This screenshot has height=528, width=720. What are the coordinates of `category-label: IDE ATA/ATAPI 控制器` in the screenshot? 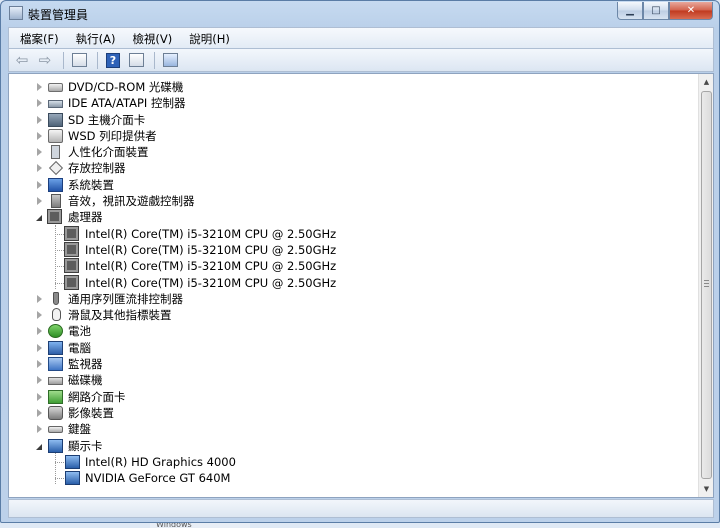 It's located at (127, 103).